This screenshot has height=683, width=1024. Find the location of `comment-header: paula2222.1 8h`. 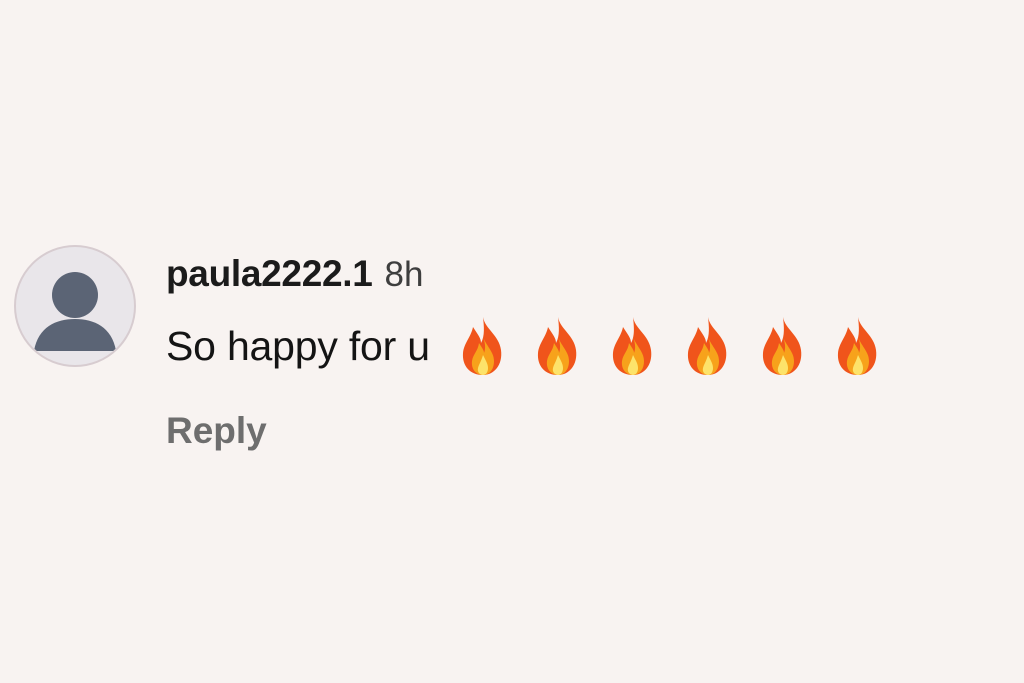

comment-header: paula2222.1 8h is located at coordinates (294, 275).